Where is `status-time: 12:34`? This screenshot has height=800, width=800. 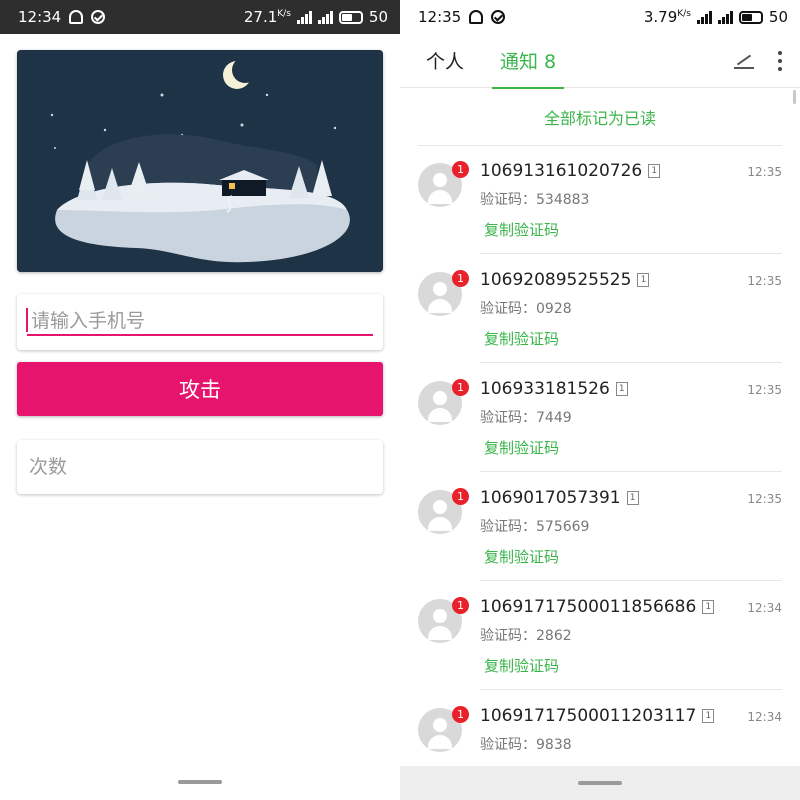 status-time: 12:34 is located at coordinates (40, 17).